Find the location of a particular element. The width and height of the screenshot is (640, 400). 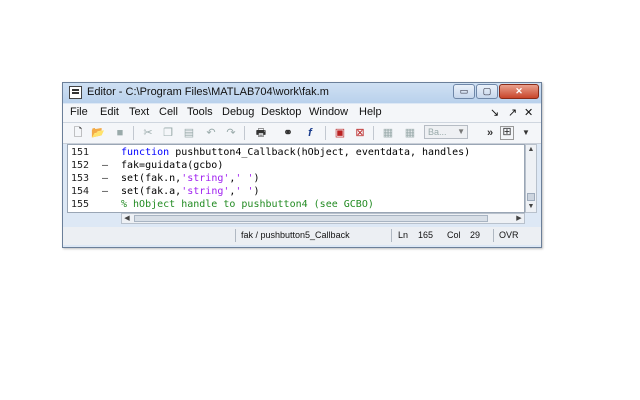

menu-text: Text is located at coordinates (139, 112).